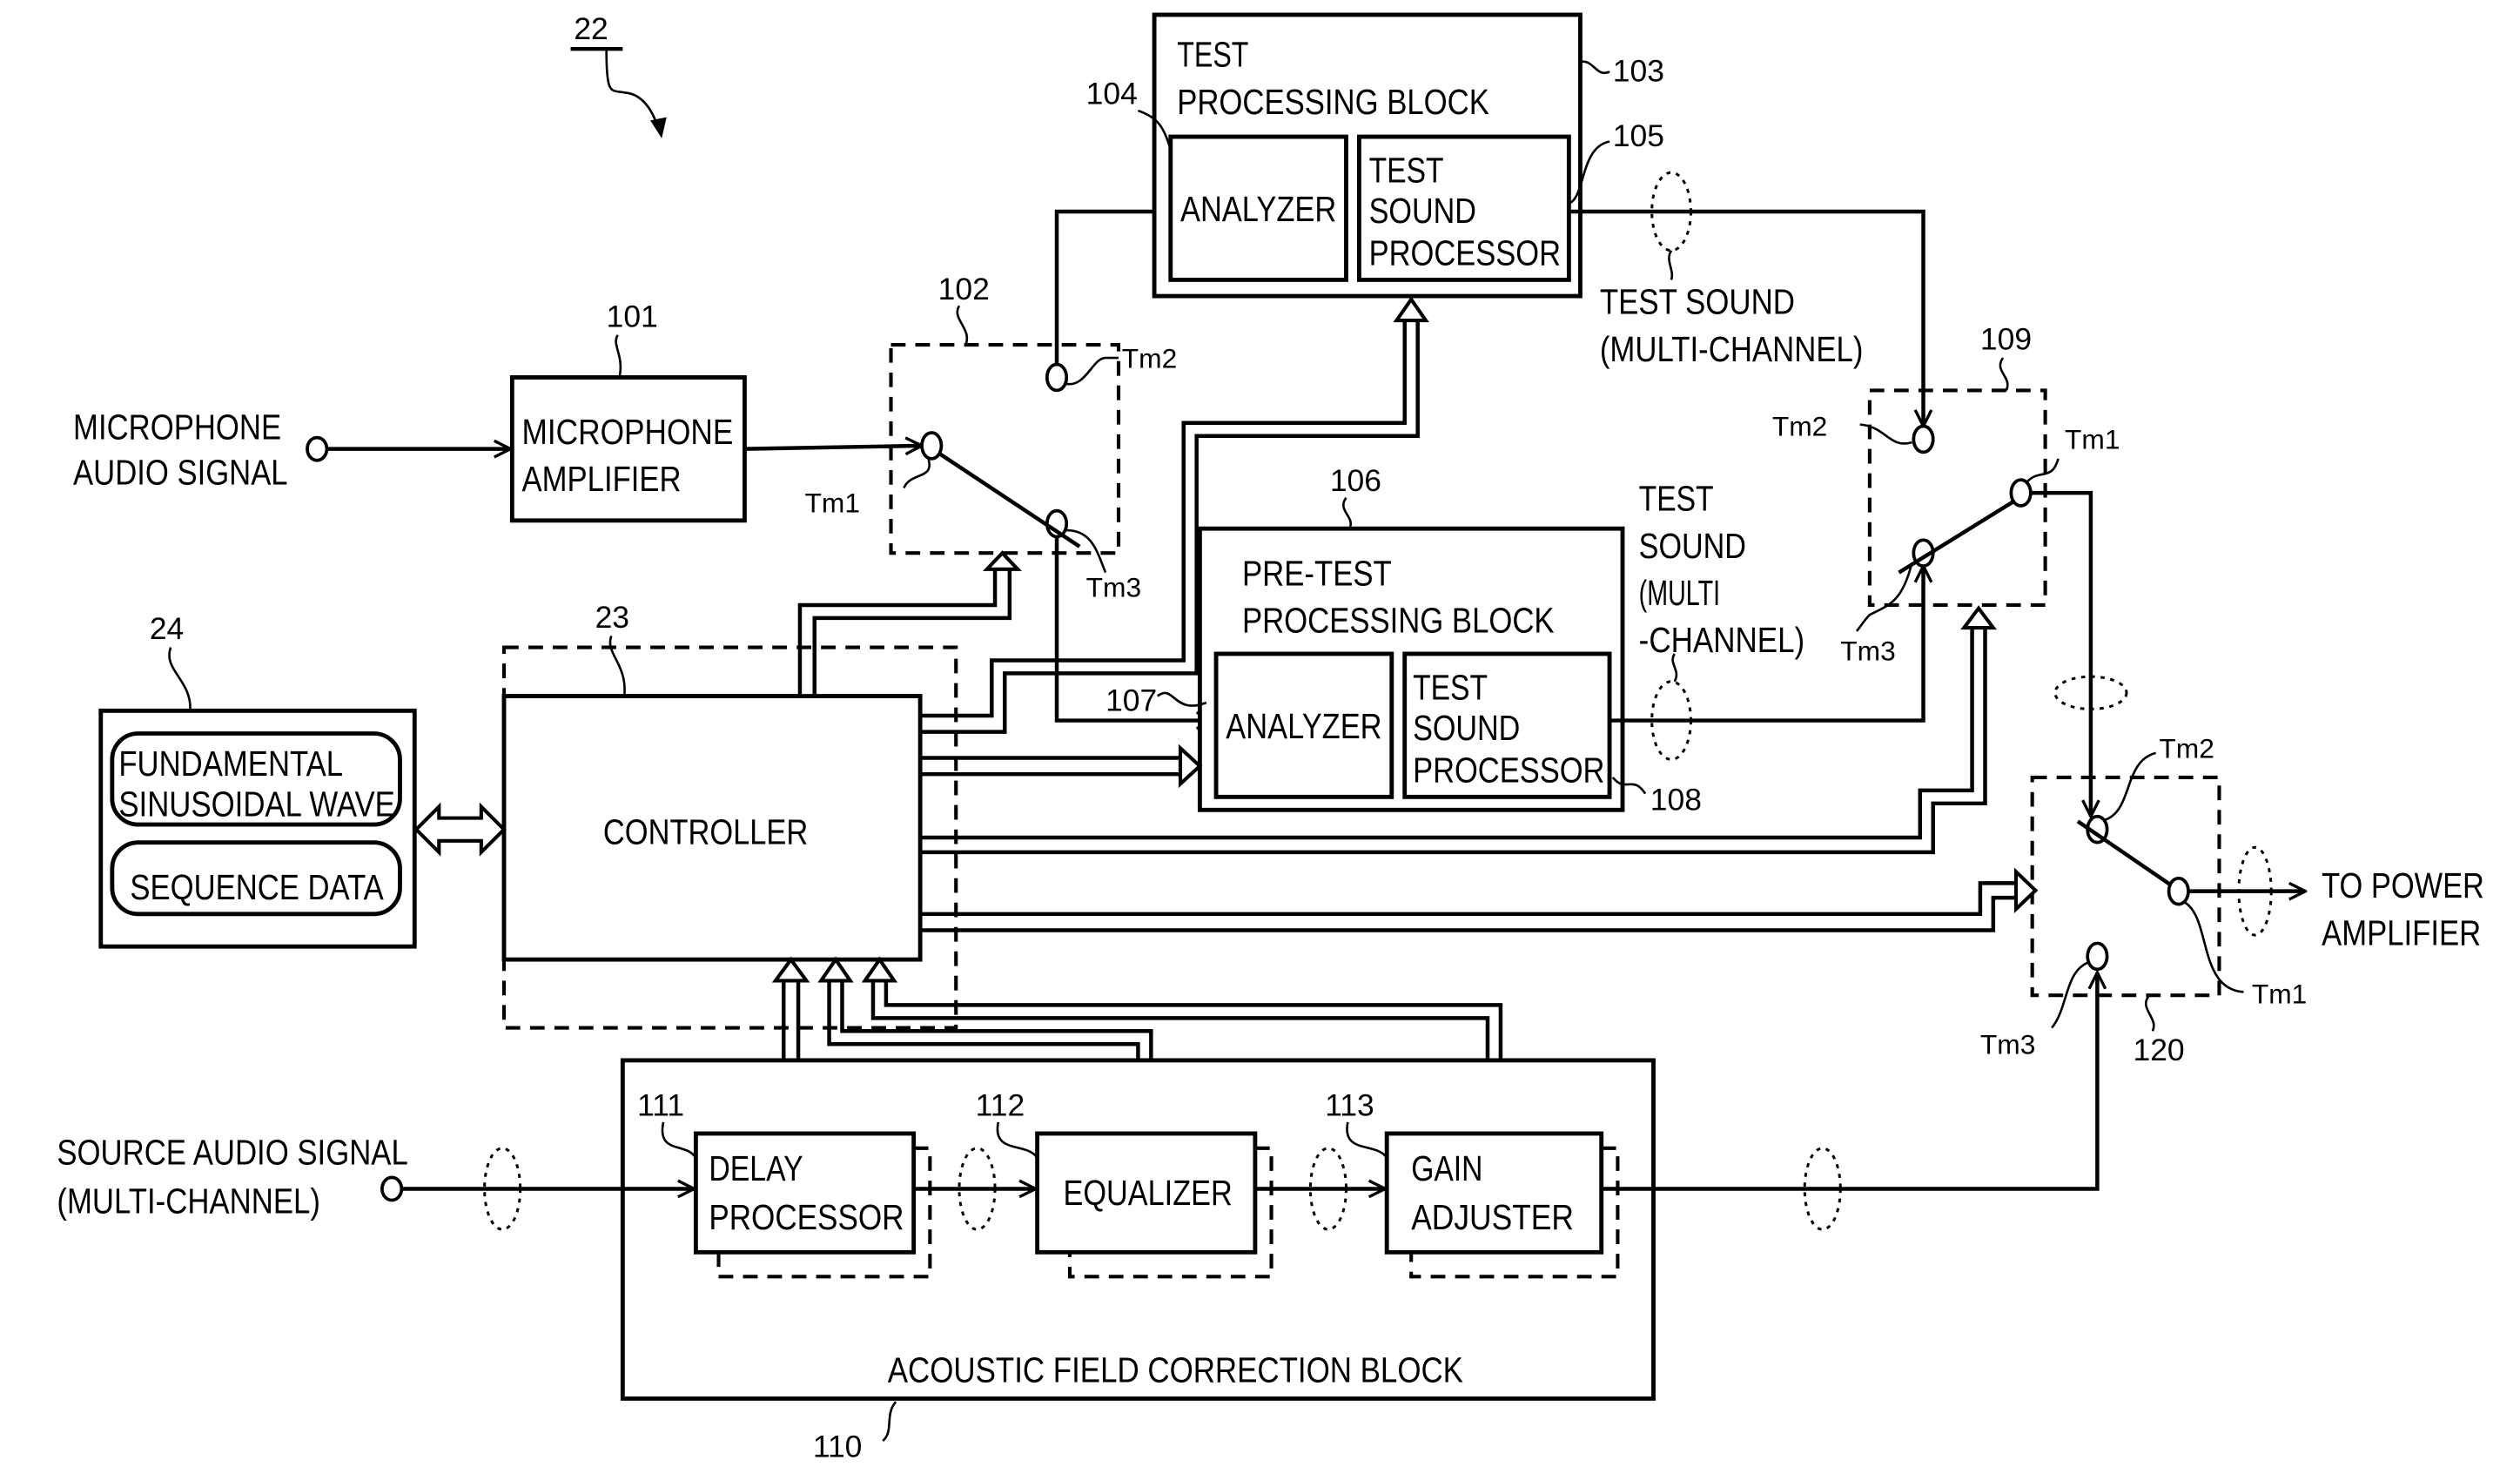 The image size is (2520, 1467). What do you see at coordinates (1450, 687) in the screenshot?
I see `ptsp-label-1: TEST` at bounding box center [1450, 687].